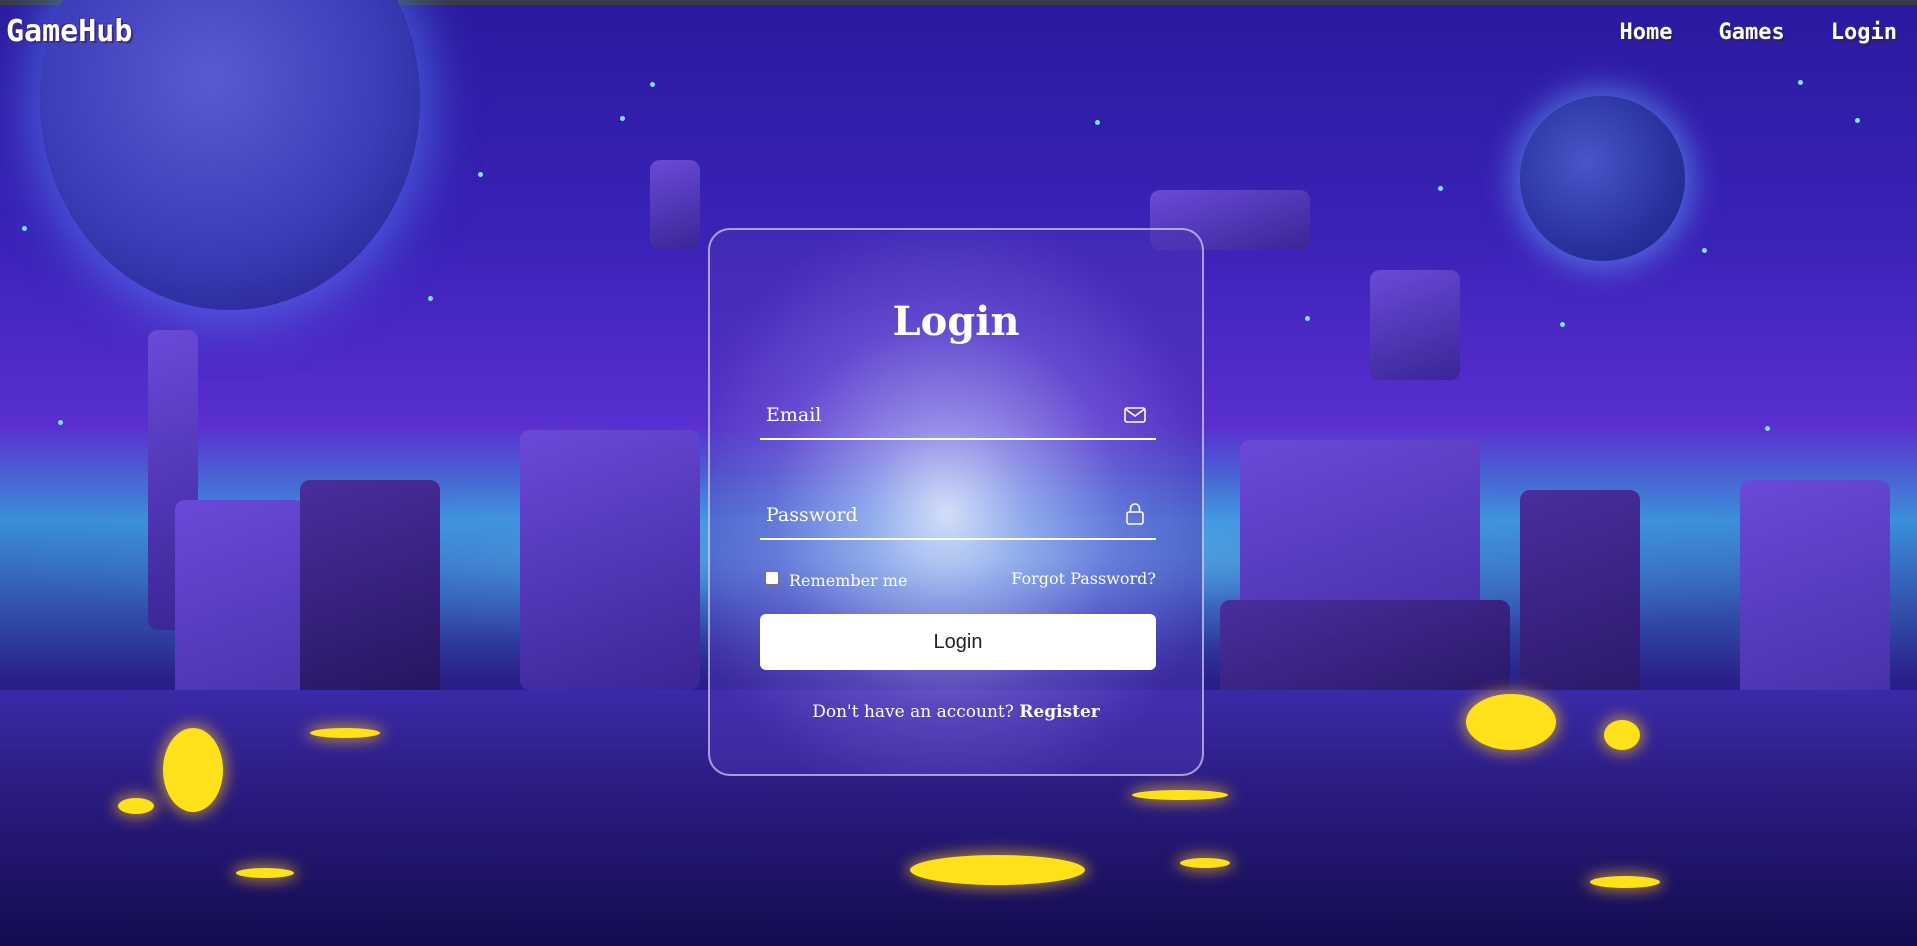 This screenshot has width=1917, height=946. I want to click on no-account-text: Don't have an account?, so click(913, 712).